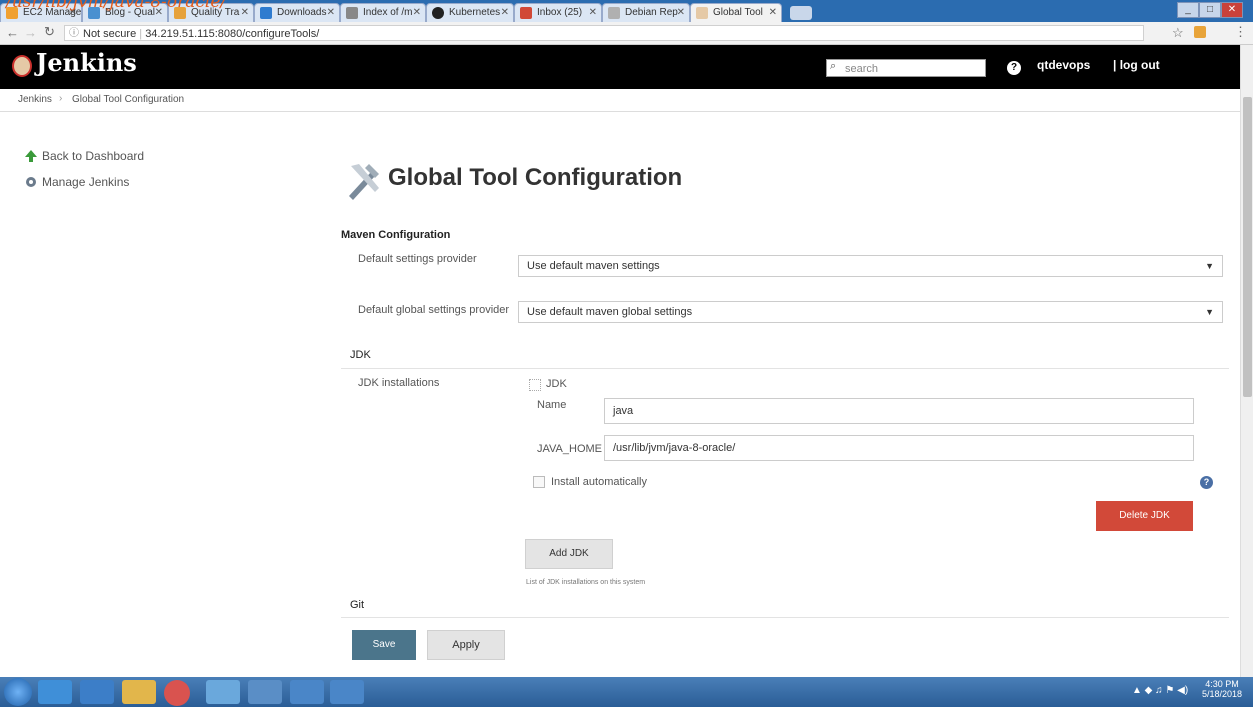 The width and height of the screenshot is (1253, 707). Describe the element at coordinates (1188, 10) in the screenshot. I see `minimize-button: _` at that location.